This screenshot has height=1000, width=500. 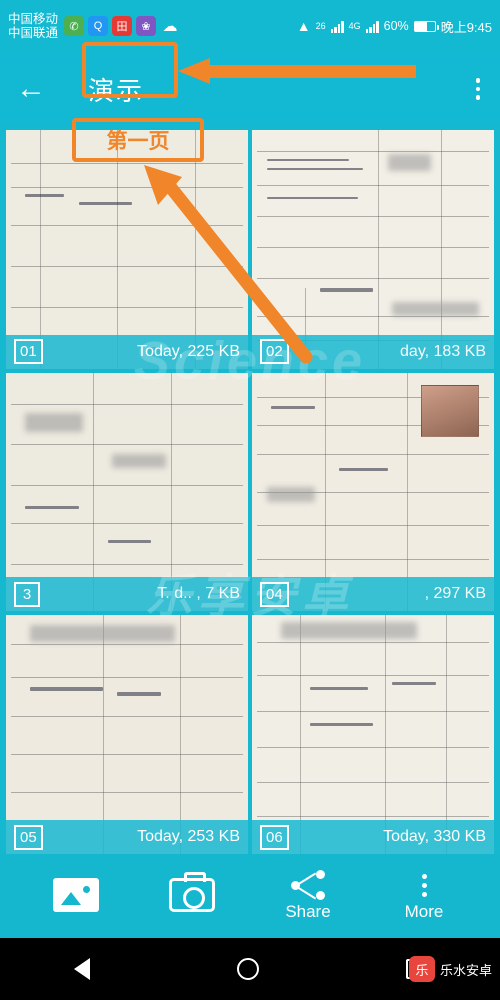 I want to click on signal-bars-2-icon, so click(x=372, y=26).